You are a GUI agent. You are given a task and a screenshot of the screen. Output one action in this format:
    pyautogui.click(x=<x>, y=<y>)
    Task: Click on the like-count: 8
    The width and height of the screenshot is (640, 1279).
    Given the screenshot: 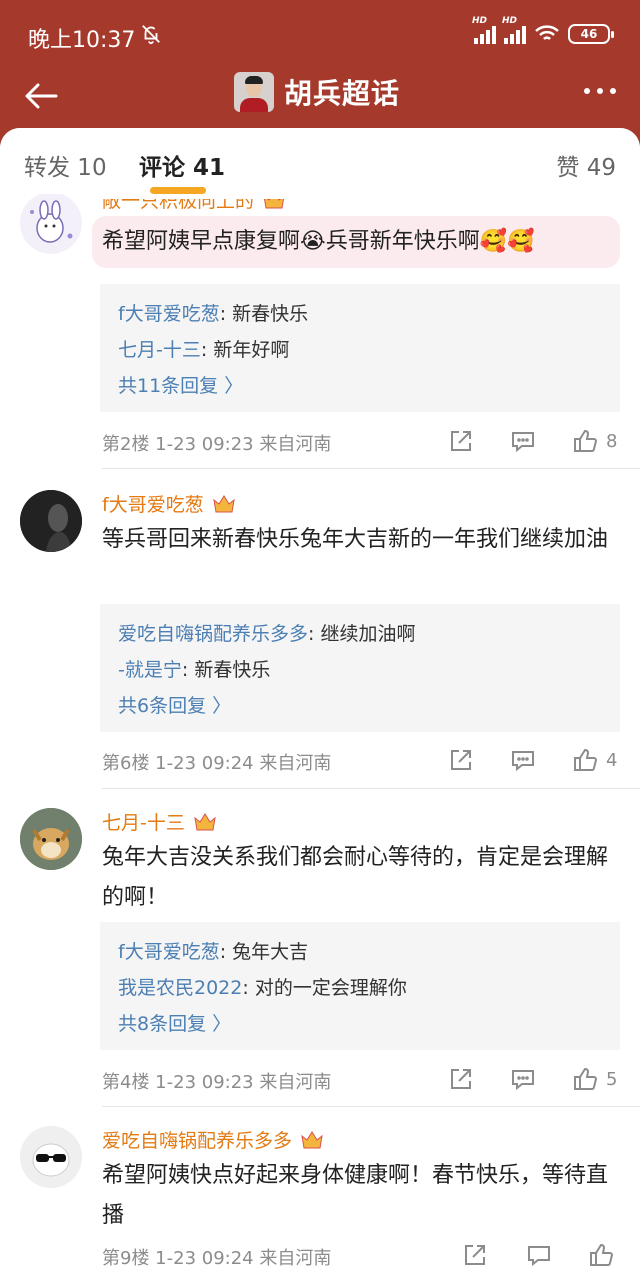 What is the action you would take?
    pyautogui.click(x=612, y=441)
    